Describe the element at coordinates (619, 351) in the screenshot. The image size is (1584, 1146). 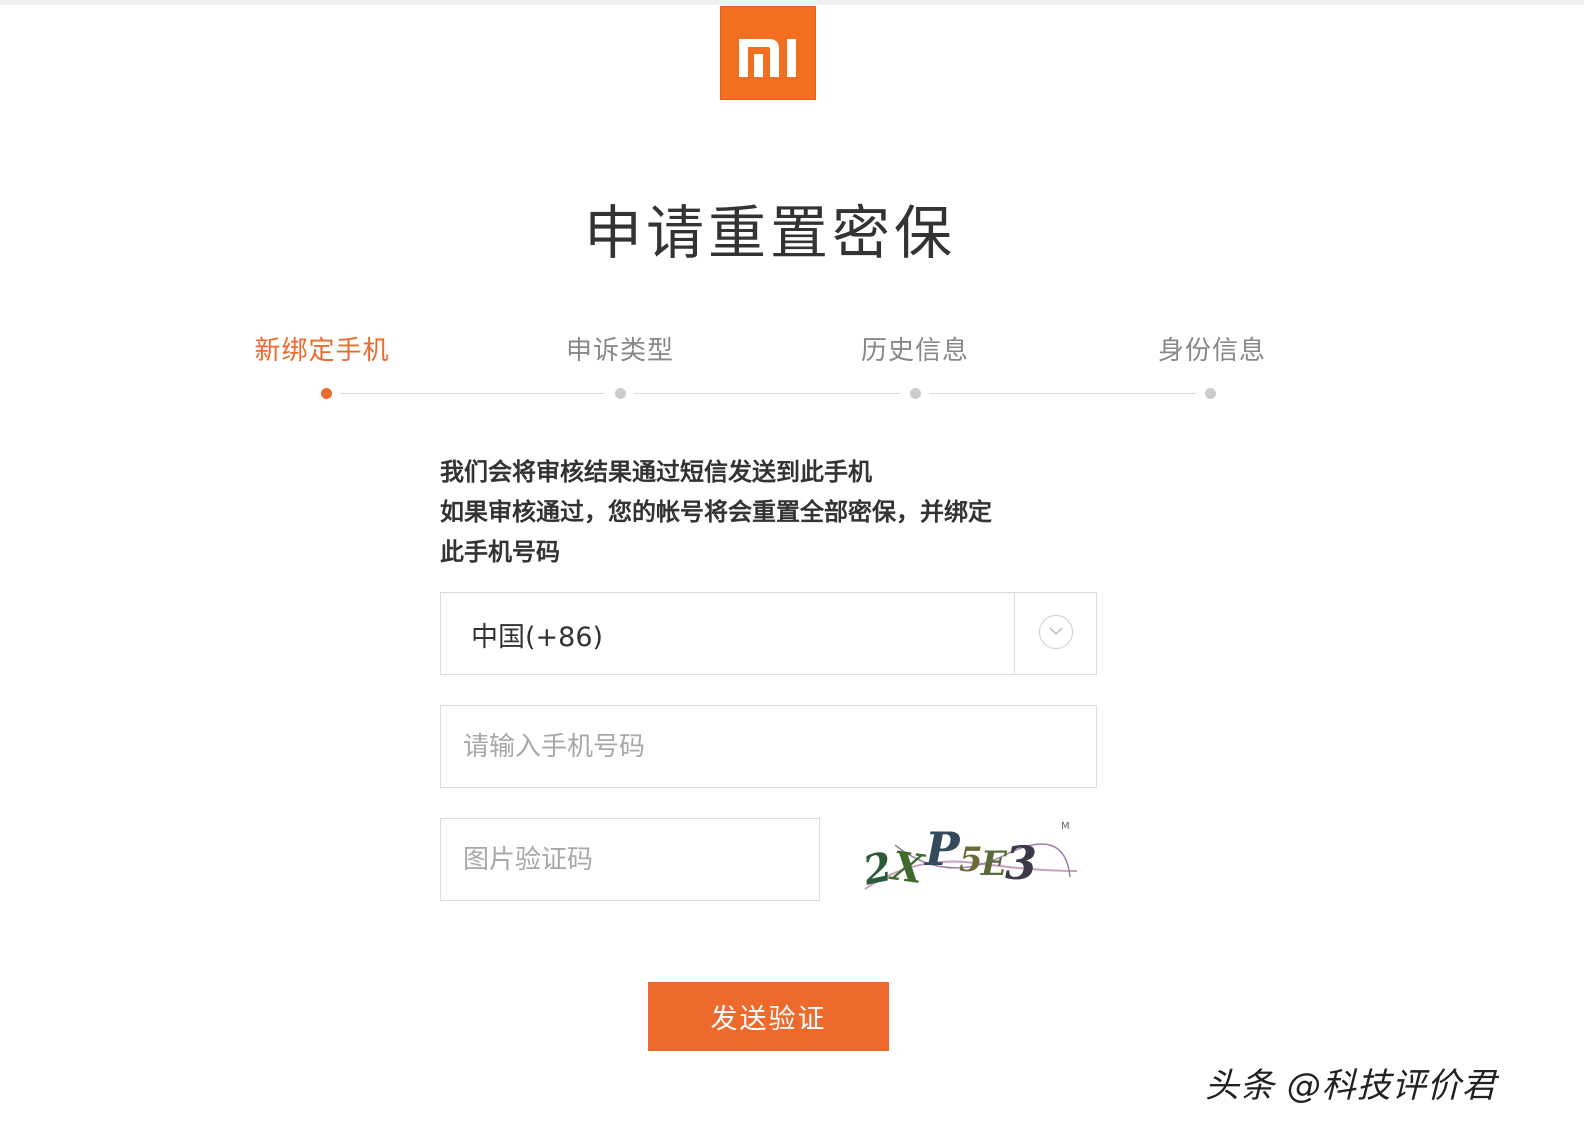
I see `step-appeal-type: 申诉类型` at that location.